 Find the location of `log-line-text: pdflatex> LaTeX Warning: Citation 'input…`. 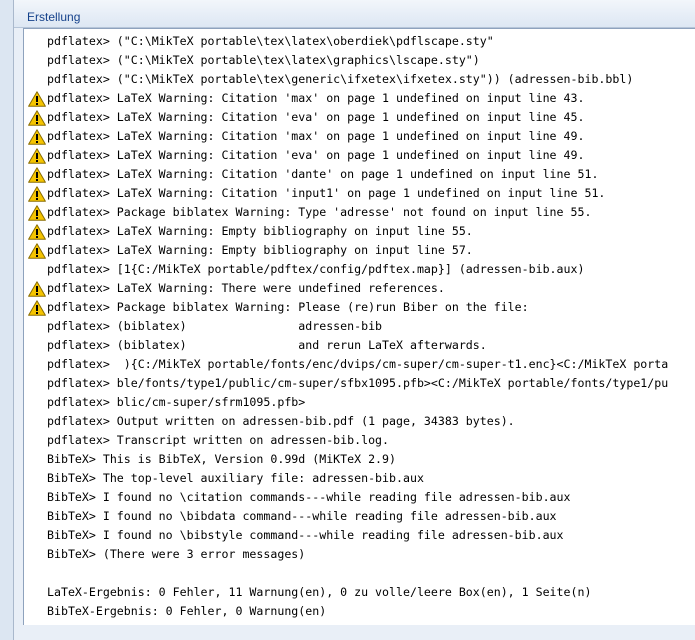

log-line-text: pdflatex> LaTeX Warning: Citation 'input… is located at coordinates (326, 193).